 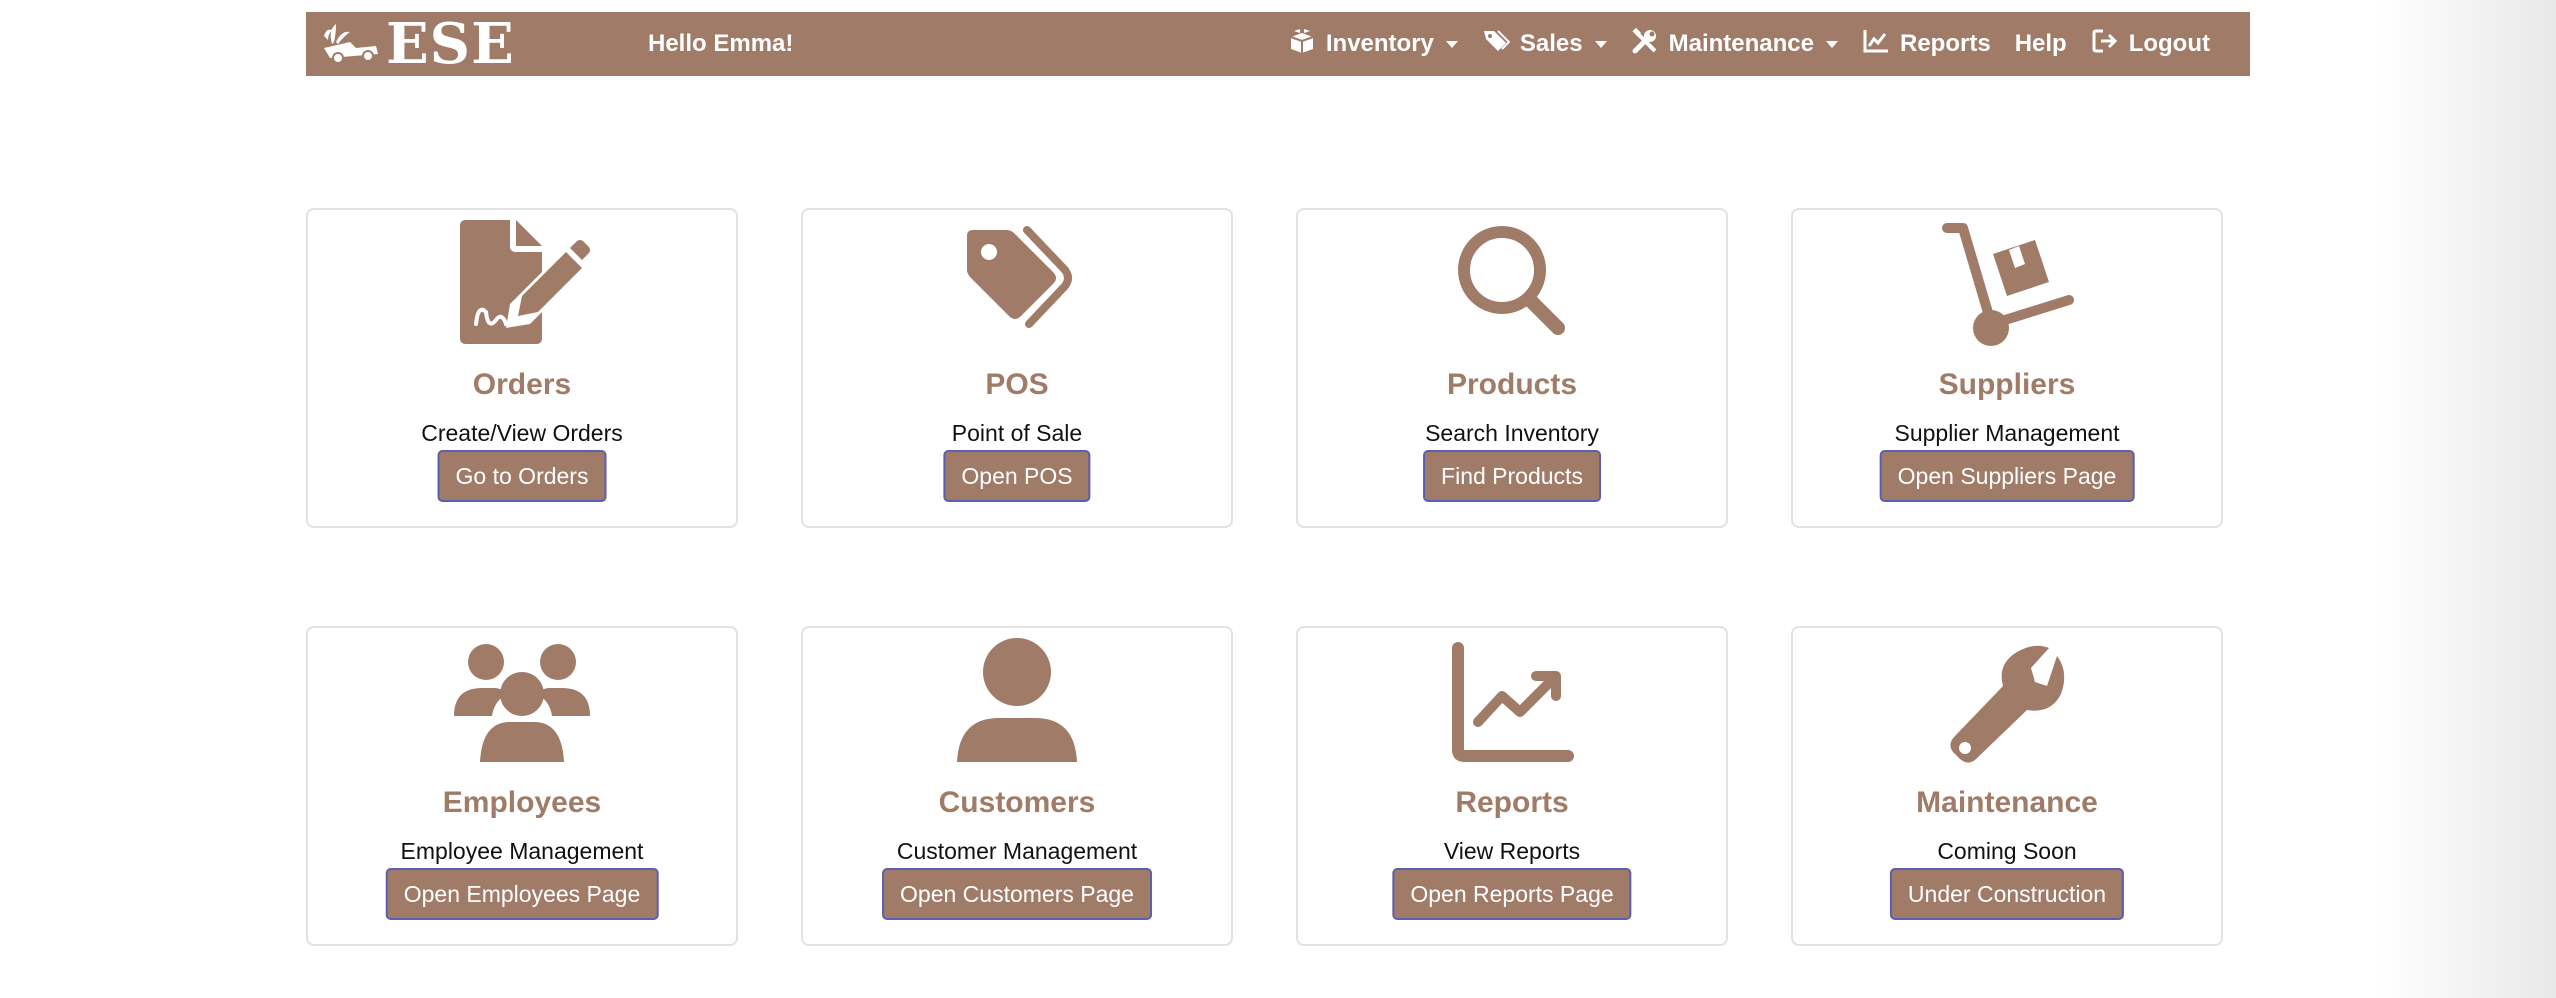 I want to click on nav-item-maintenance: Maintenance, so click(x=1734, y=44).